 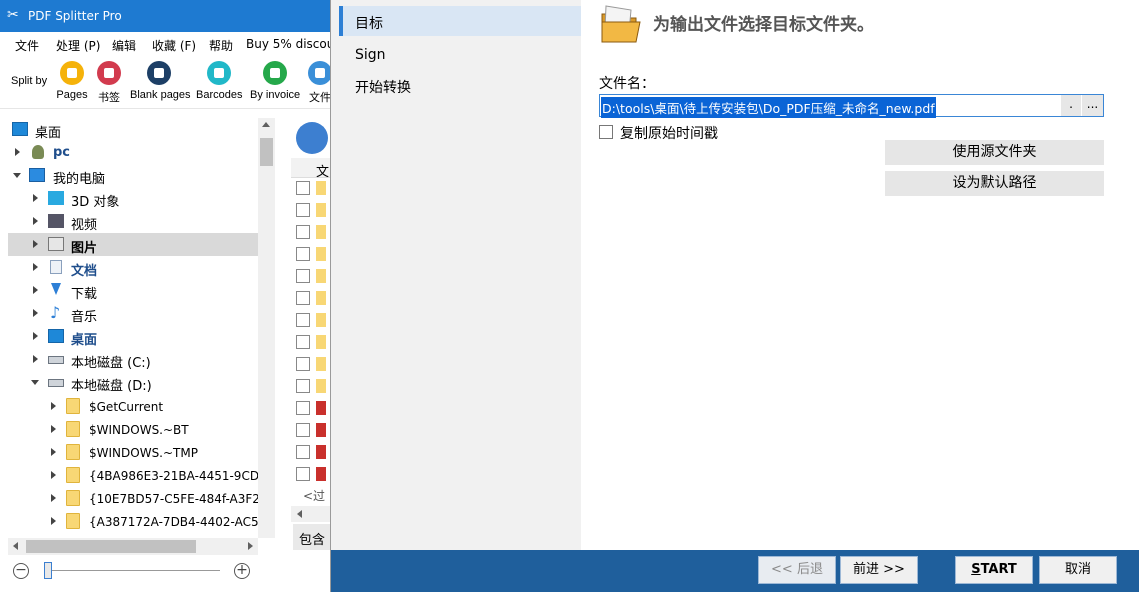 I want to click on edit-pen-icon, so click(x=312, y=138).